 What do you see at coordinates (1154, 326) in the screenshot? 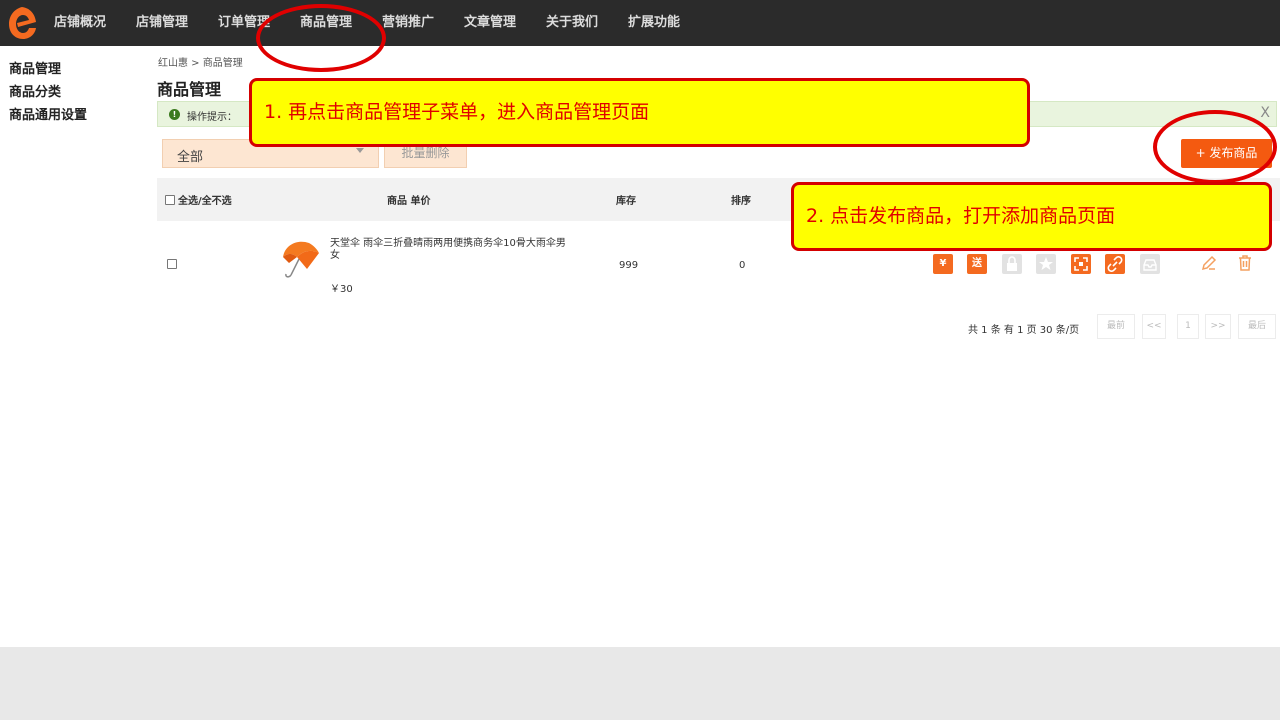
I see `page-prev-button: <<` at bounding box center [1154, 326].